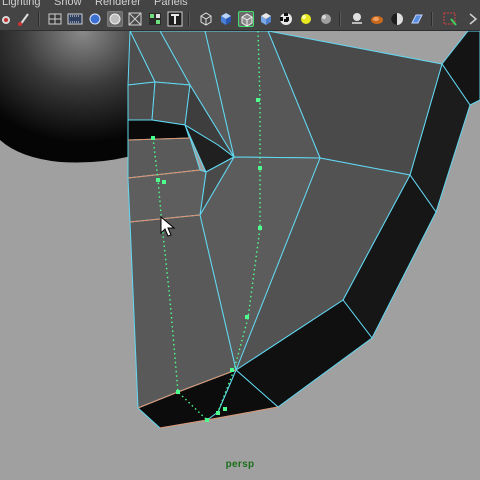 The height and width of the screenshot is (480, 480). Describe the element at coordinates (155, 19) in the screenshot. I see `texture-icon` at that location.